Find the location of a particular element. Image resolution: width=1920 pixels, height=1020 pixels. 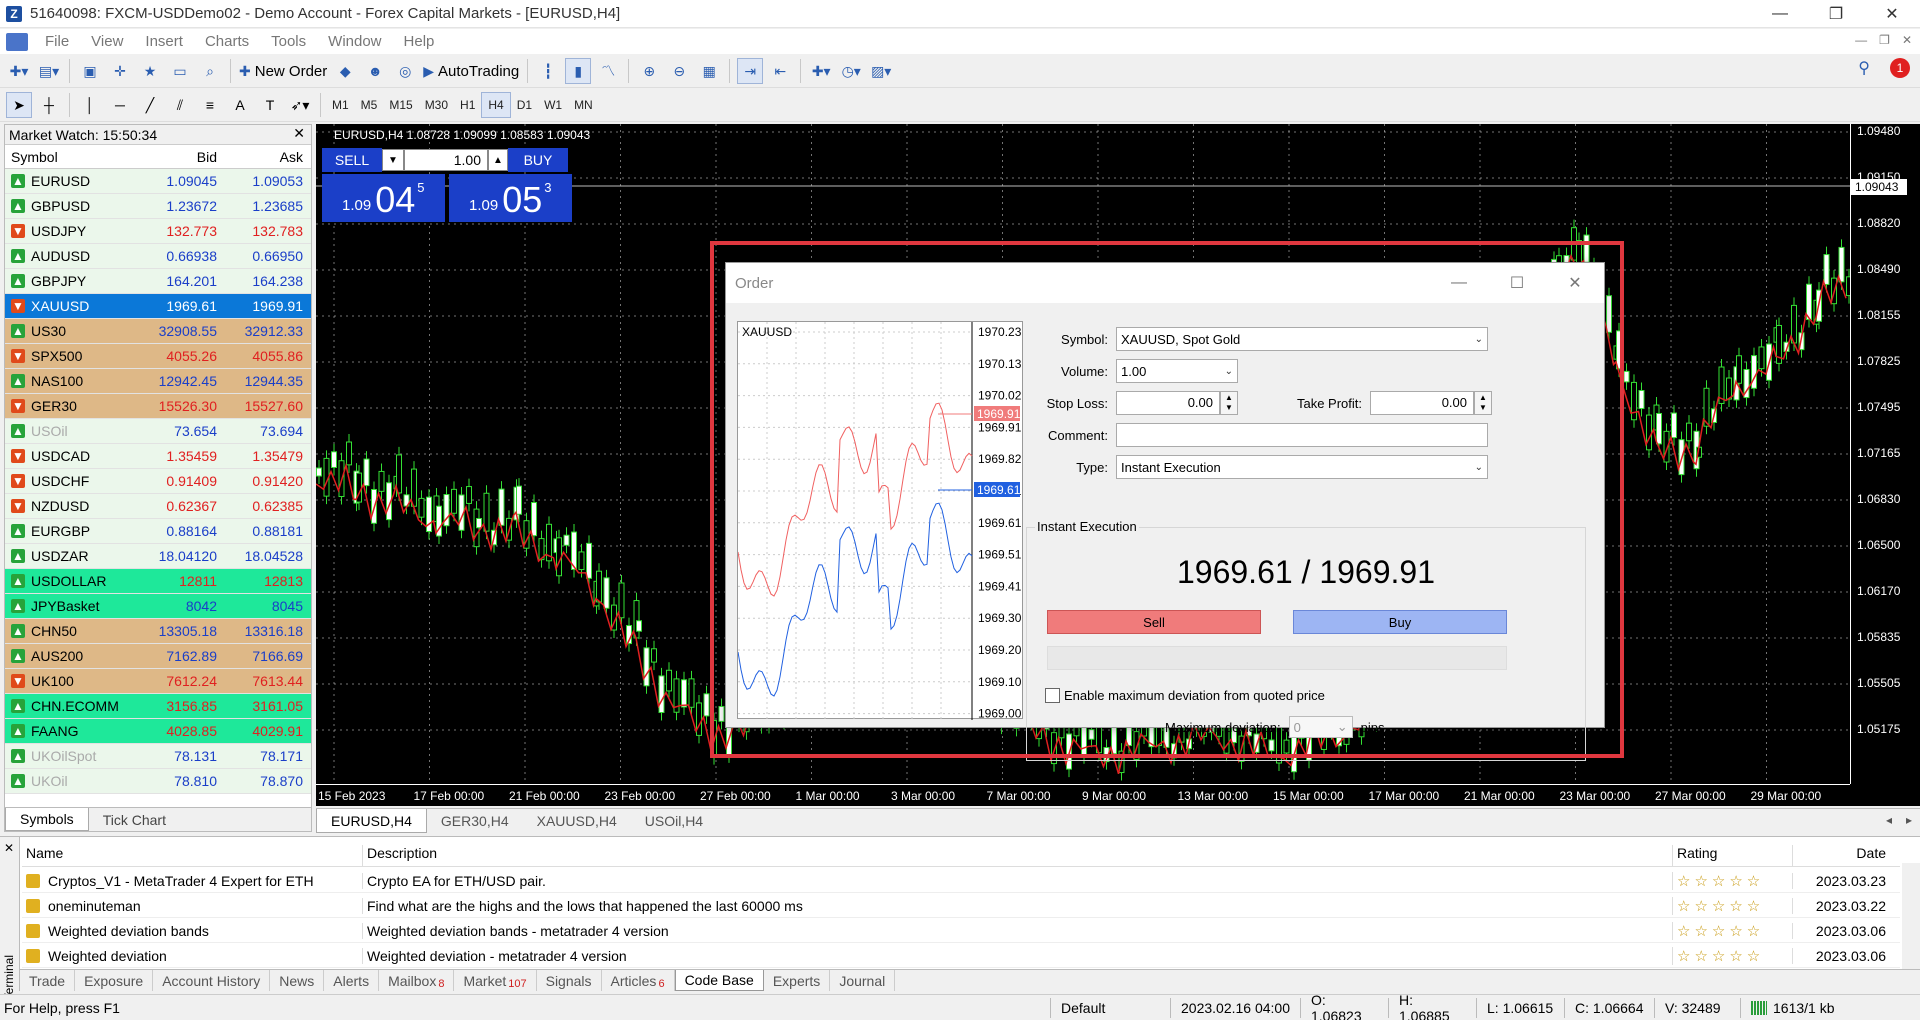

profile-name: Default is located at coordinates (1110, 1007).